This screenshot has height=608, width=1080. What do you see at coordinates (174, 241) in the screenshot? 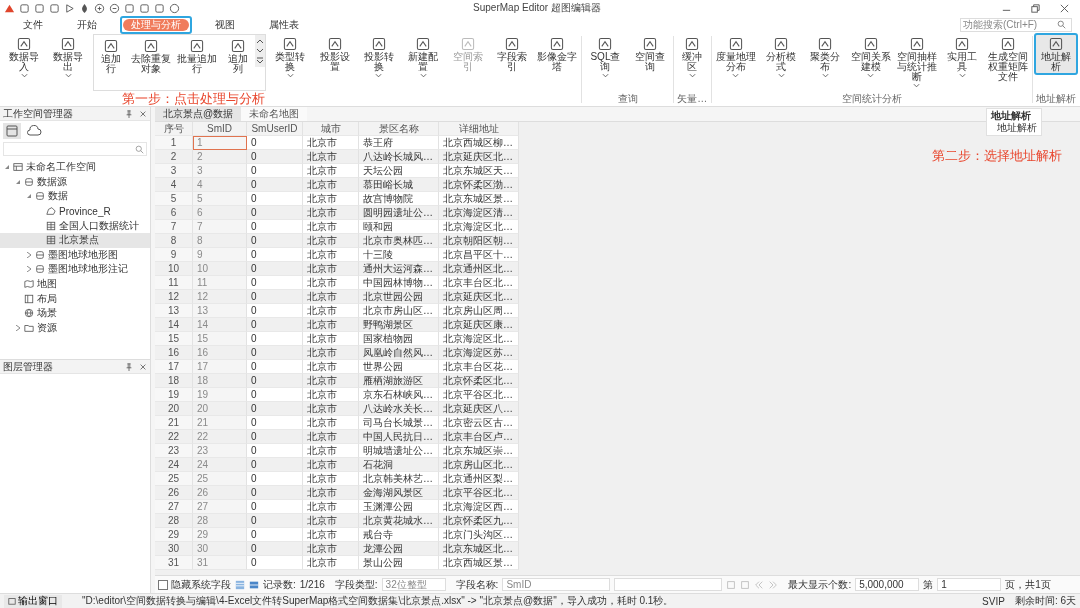
I see `row-header: 8` at bounding box center [174, 241].